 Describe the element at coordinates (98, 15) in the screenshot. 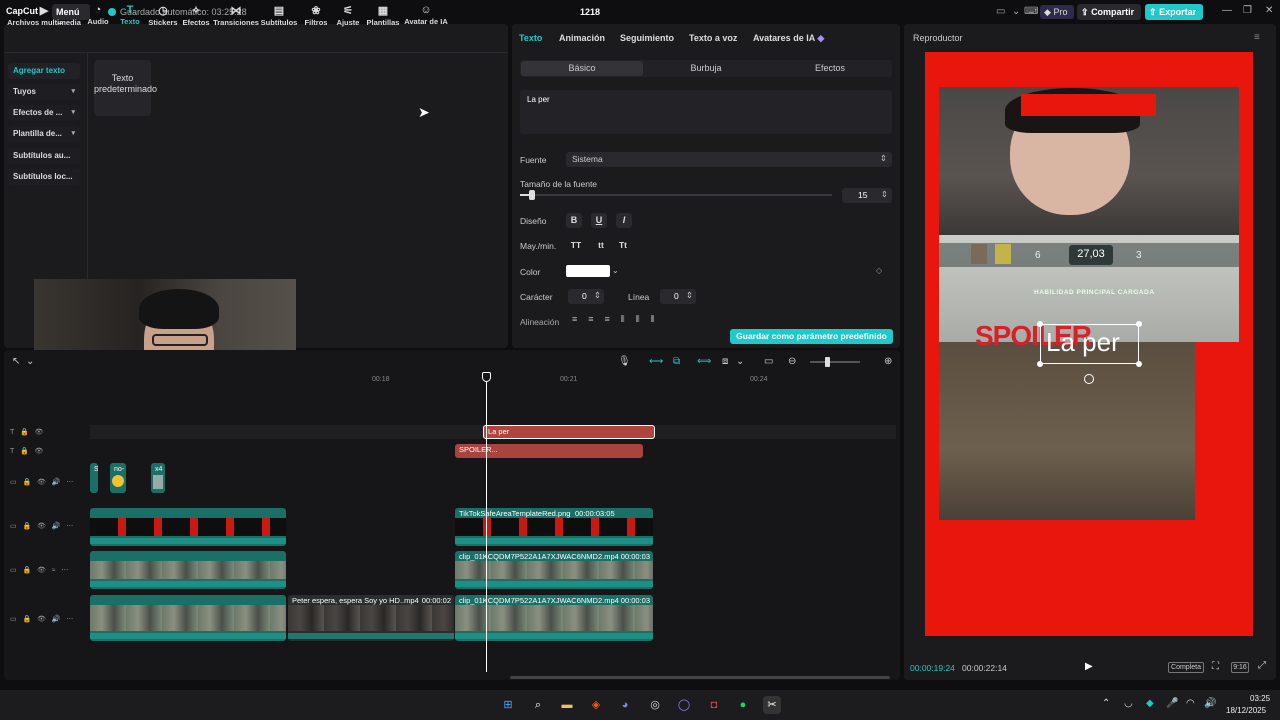

I see `tab-audio: ◔ Audio` at that location.